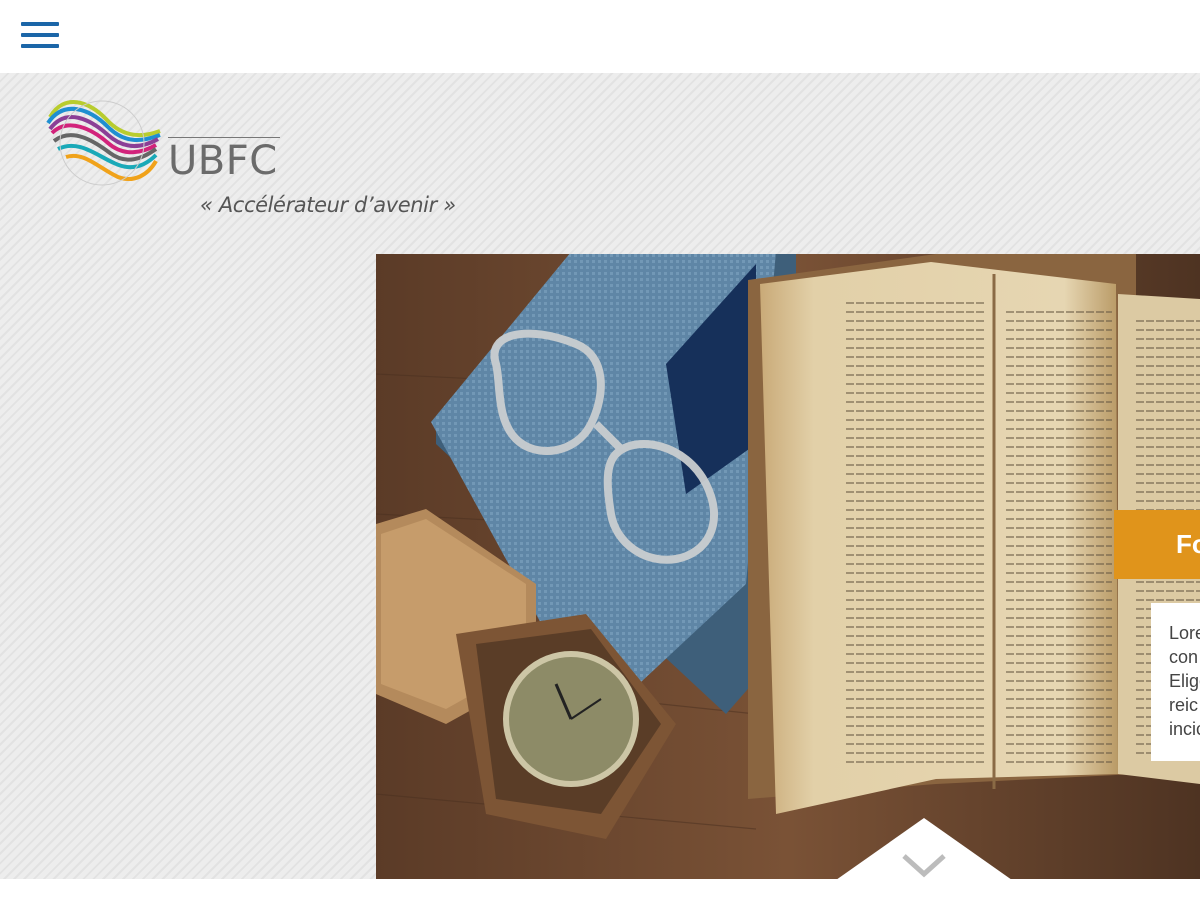 The height and width of the screenshot is (900, 1200). What do you see at coordinates (103, 143) in the screenshot?
I see `ubfc-wave-logo-icon` at bounding box center [103, 143].